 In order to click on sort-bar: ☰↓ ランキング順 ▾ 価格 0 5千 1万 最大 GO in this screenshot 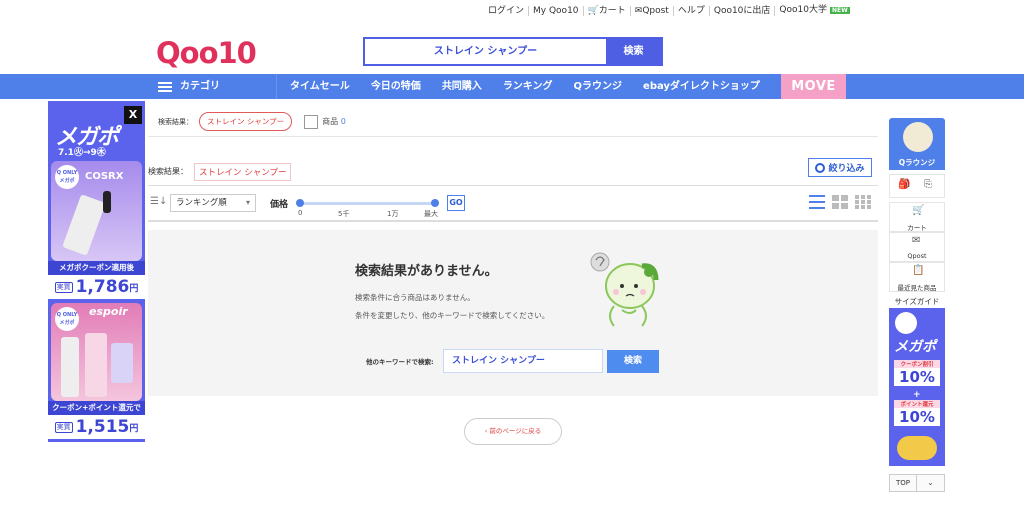, I will do `click(513, 206)`.